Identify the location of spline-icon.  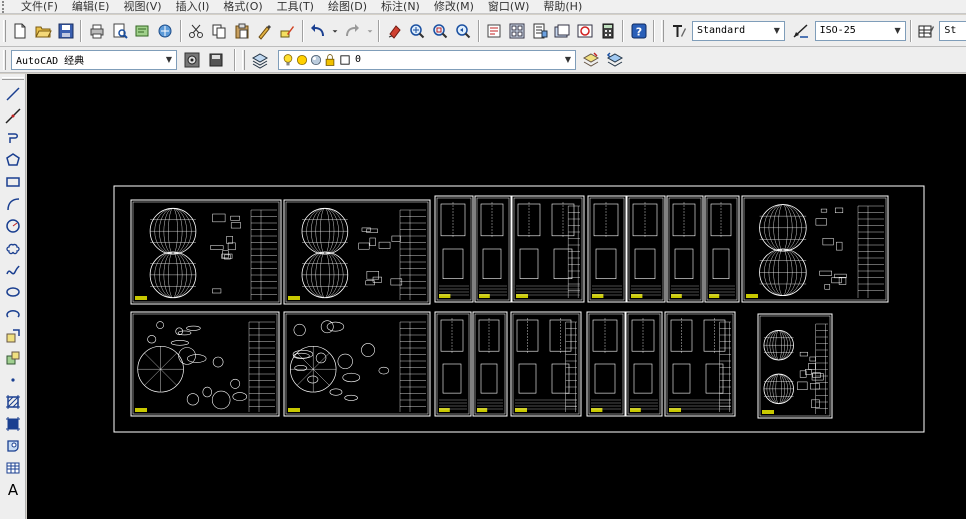
(13, 269).